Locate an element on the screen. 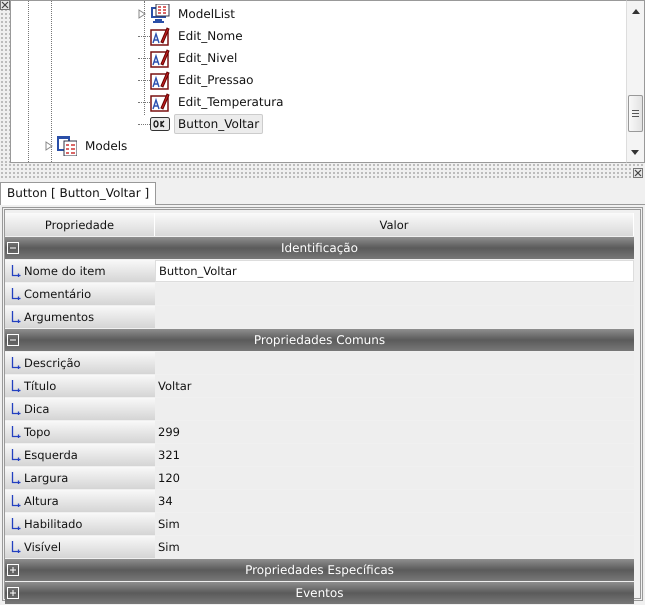 The height and width of the screenshot is (605, 645). forms-icon is located at coordinates (67, 146).